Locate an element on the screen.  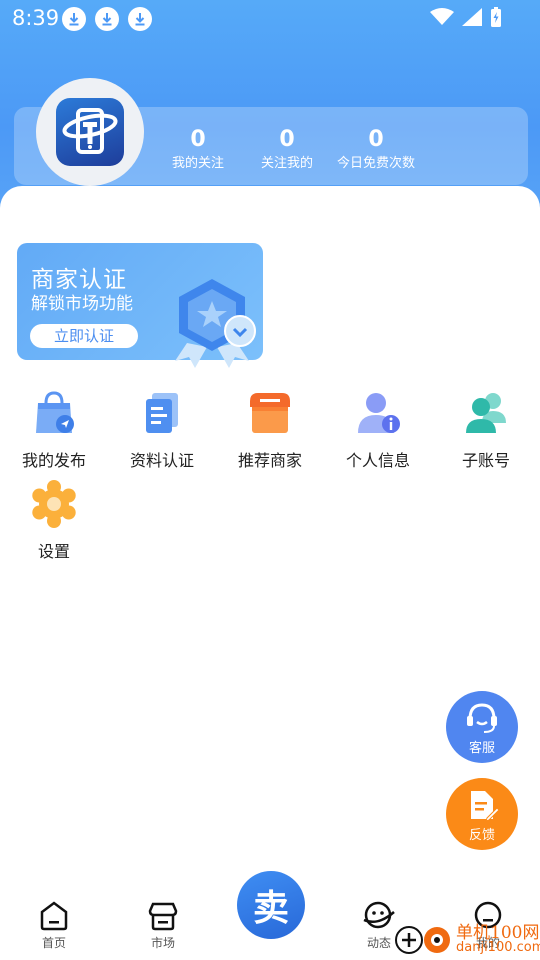
grid-label: 资料认证 is located at coordinates (161, 460).